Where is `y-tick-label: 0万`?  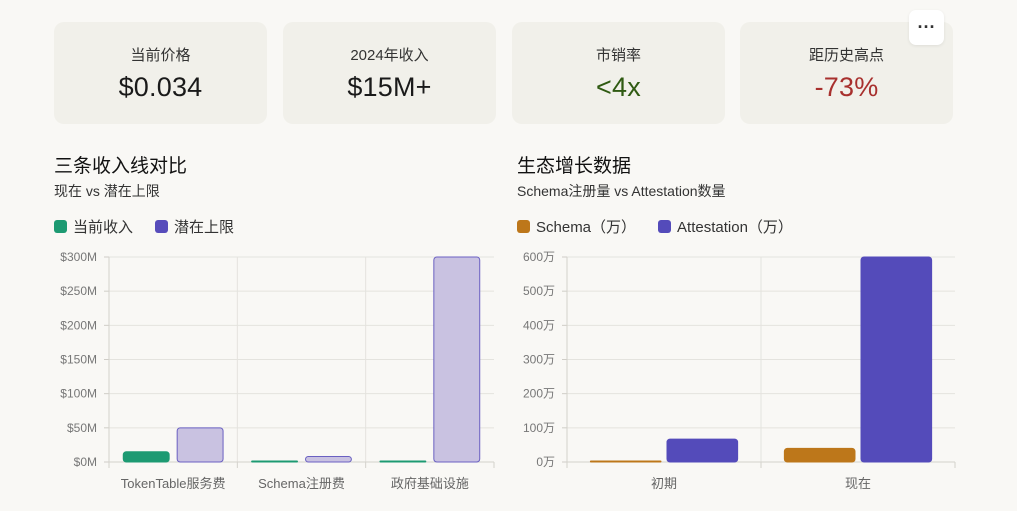
y-tick-label: 0万 is located at coordinates (545, 462).